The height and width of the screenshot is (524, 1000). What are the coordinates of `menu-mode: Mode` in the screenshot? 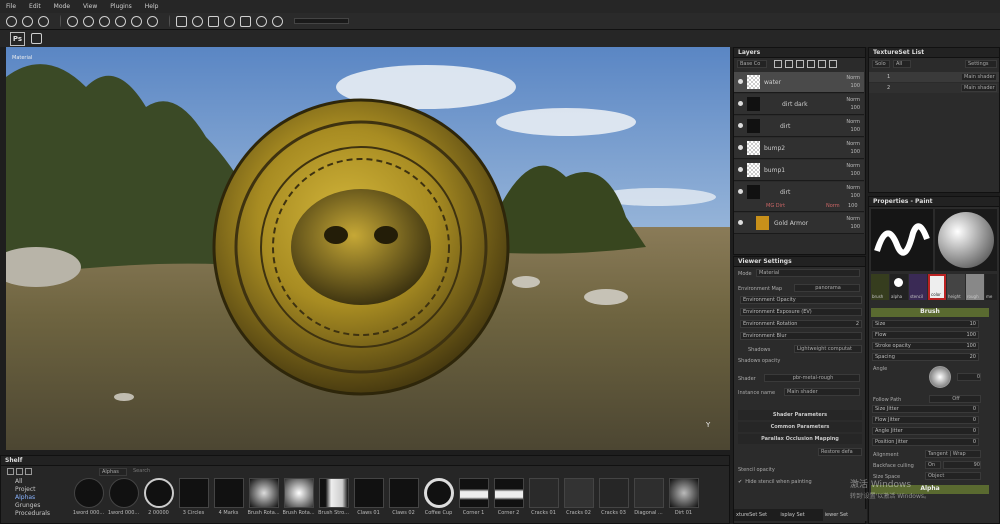 It's located at (62, 6).